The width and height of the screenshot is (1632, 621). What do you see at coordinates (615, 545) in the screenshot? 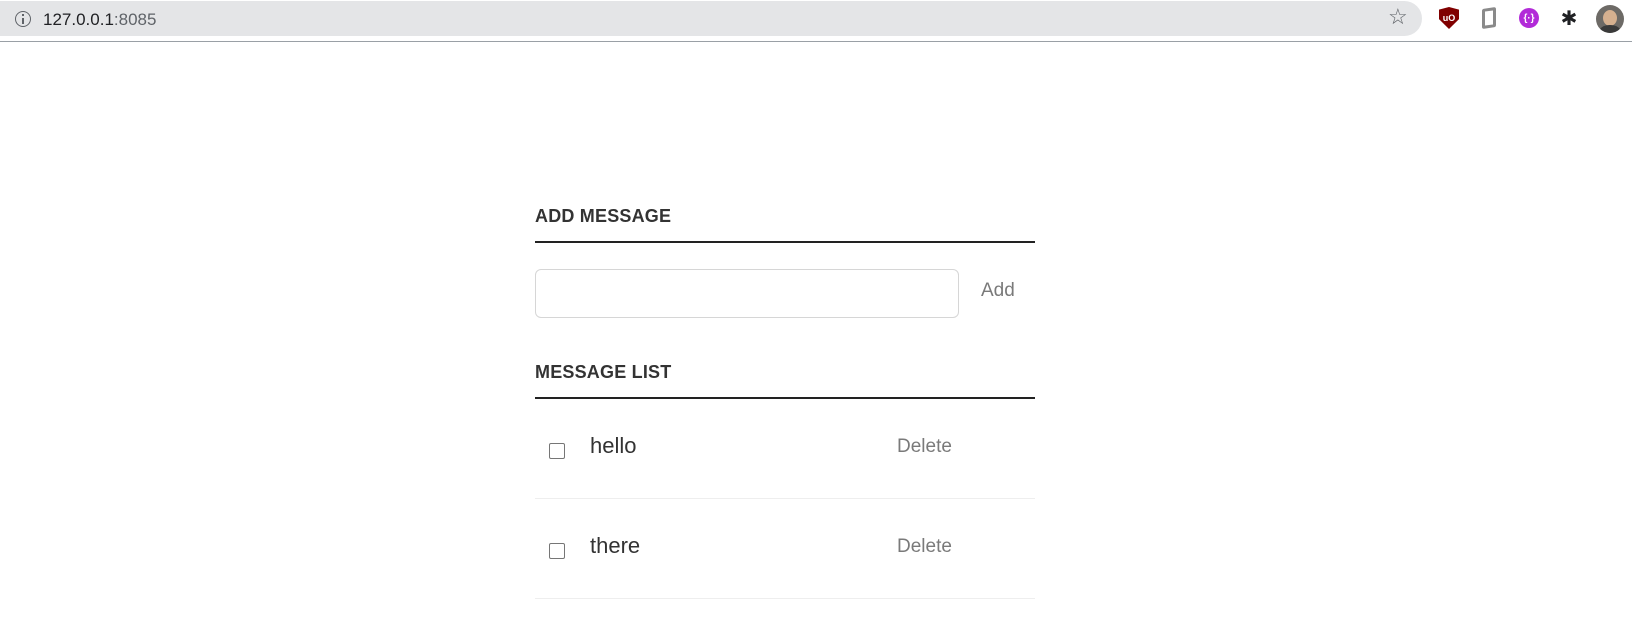
I see `message-text: there` at bounding box center [615, 545].